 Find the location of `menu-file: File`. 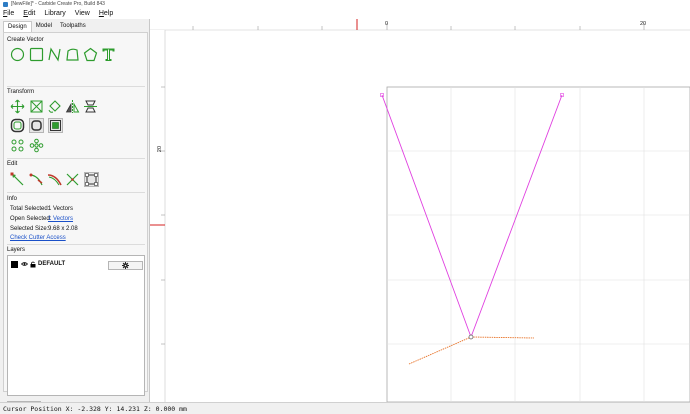

menu-file: File is located at coordinates (8, 13).